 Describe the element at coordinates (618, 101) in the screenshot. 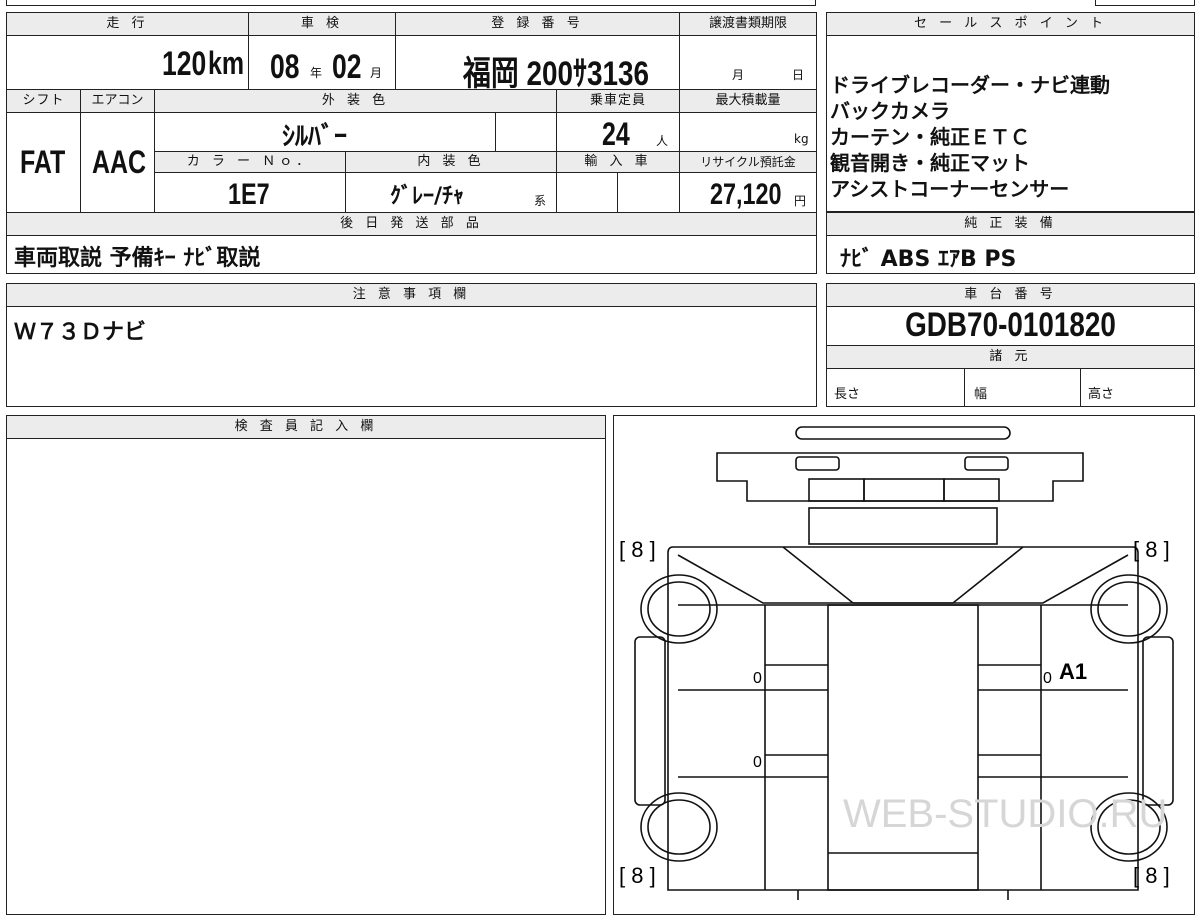

I see `capacity-header: 乗車定員` at that location.